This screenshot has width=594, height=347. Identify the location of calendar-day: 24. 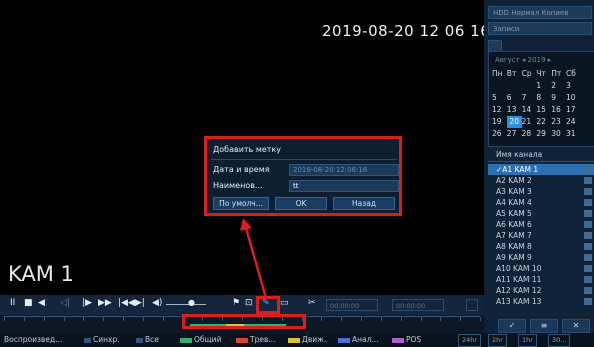
(573, 122).